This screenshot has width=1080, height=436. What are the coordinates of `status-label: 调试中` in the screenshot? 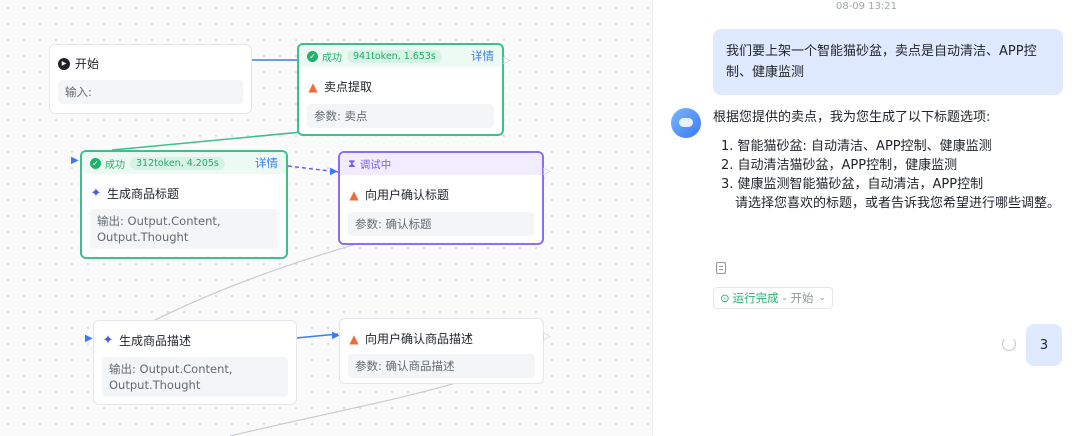 It's located at (375, 164).